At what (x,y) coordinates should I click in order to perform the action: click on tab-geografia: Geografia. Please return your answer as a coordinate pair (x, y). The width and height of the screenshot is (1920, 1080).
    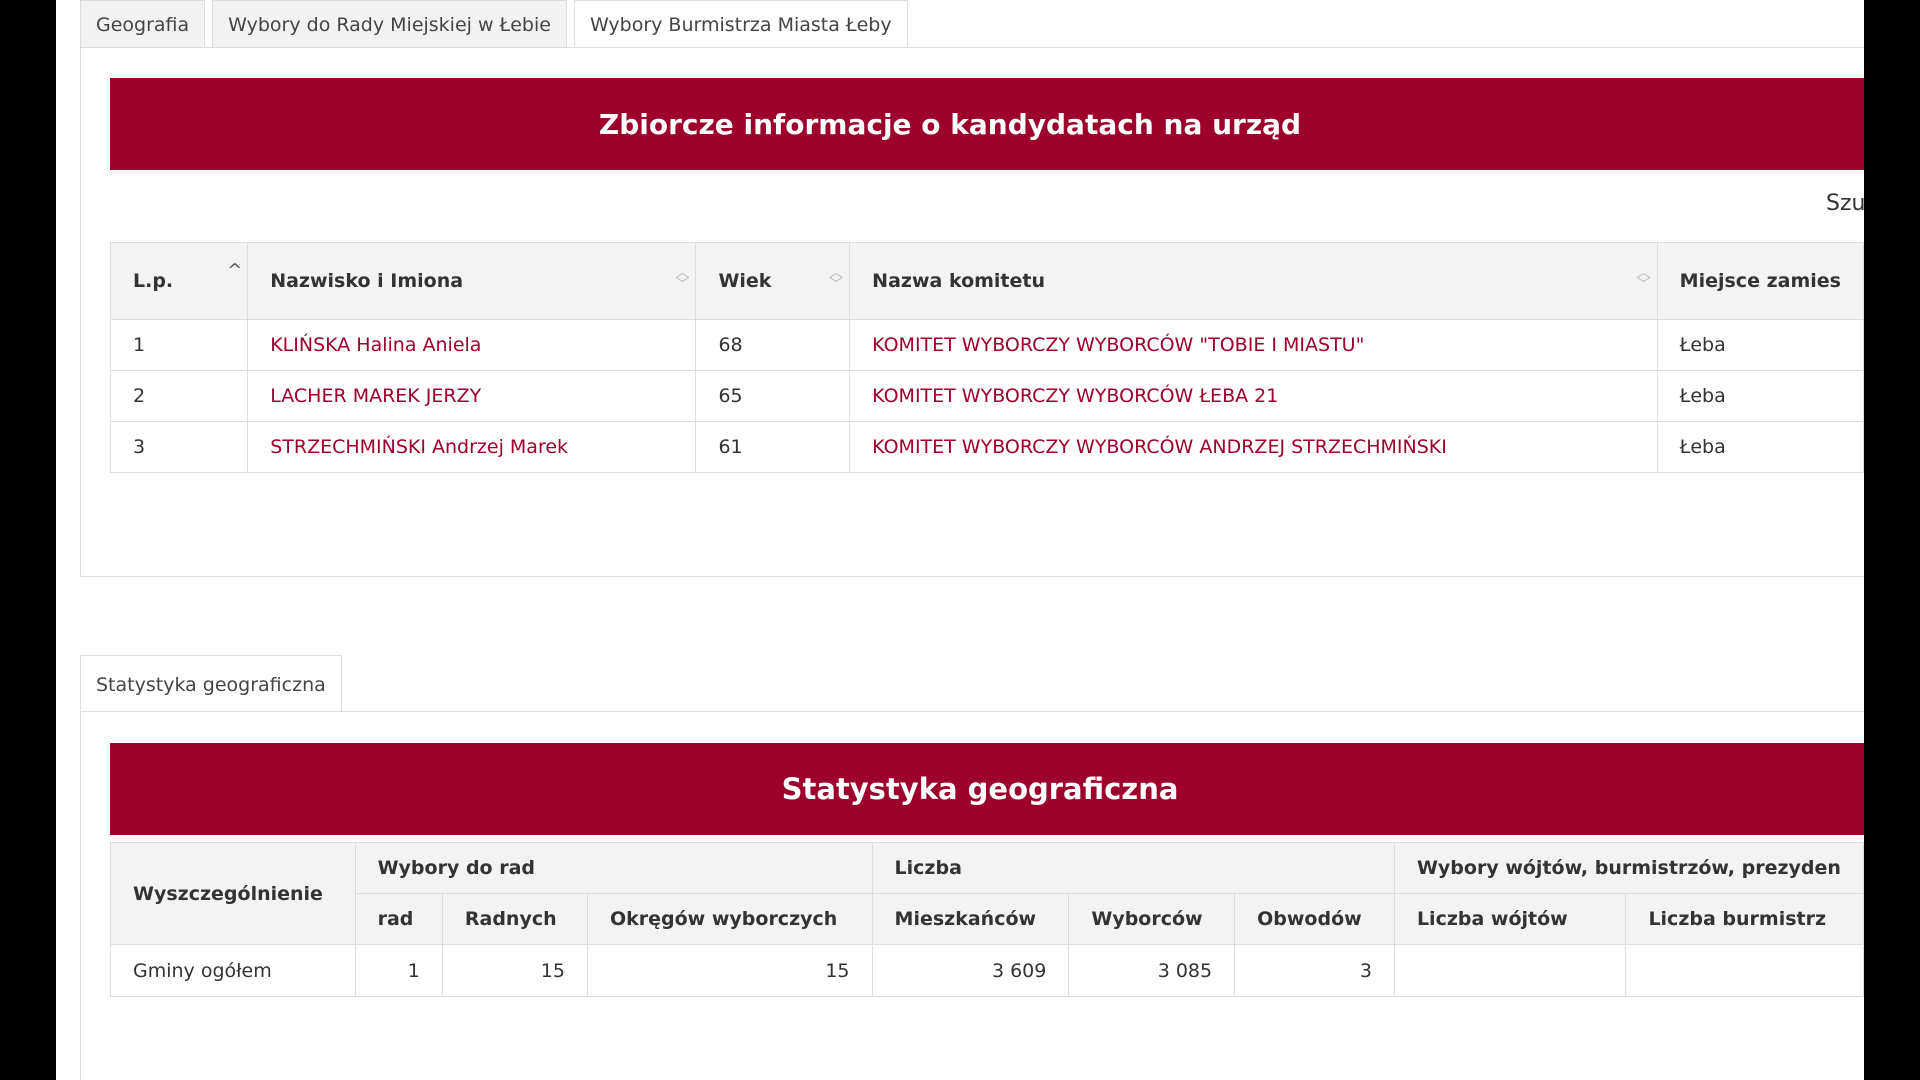
    Looking at the image, I should click on (143, 24).